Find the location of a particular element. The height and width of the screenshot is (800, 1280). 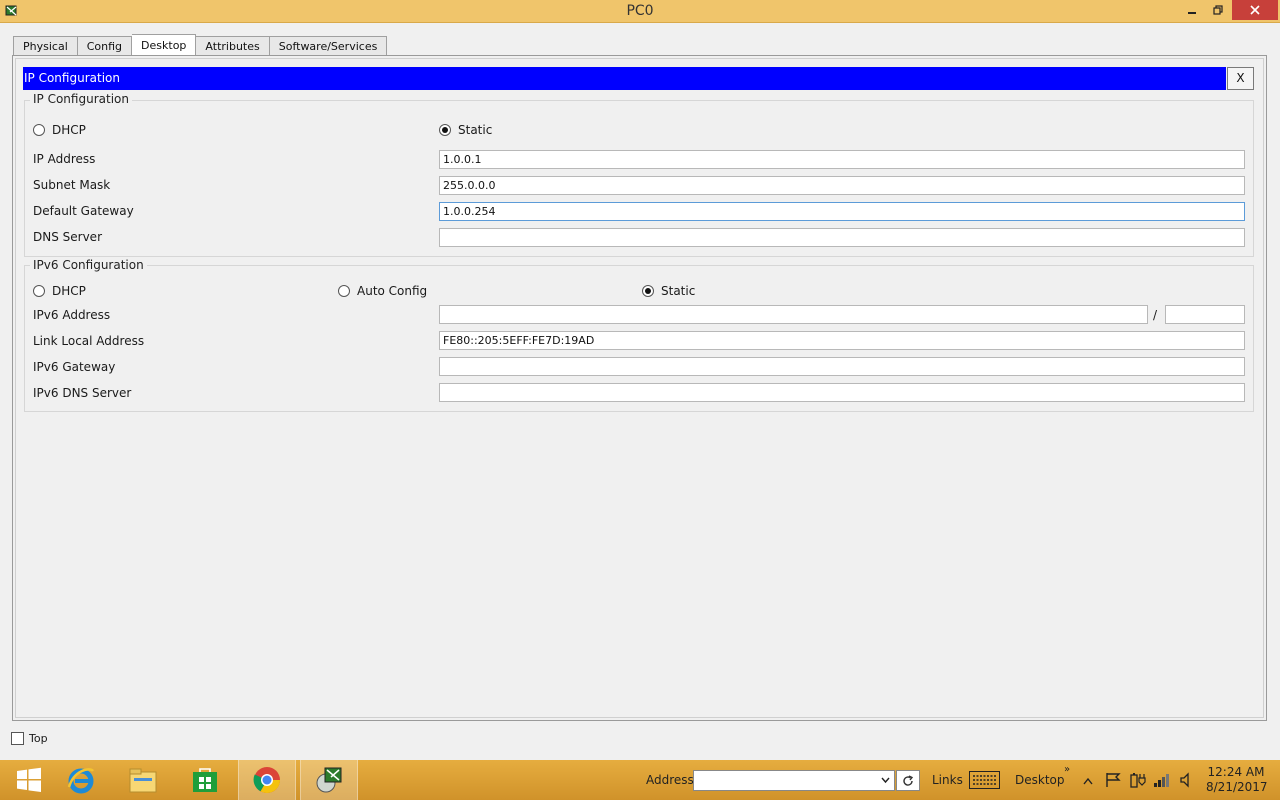

window-title: PC0 is located at coordinates (640, 11).